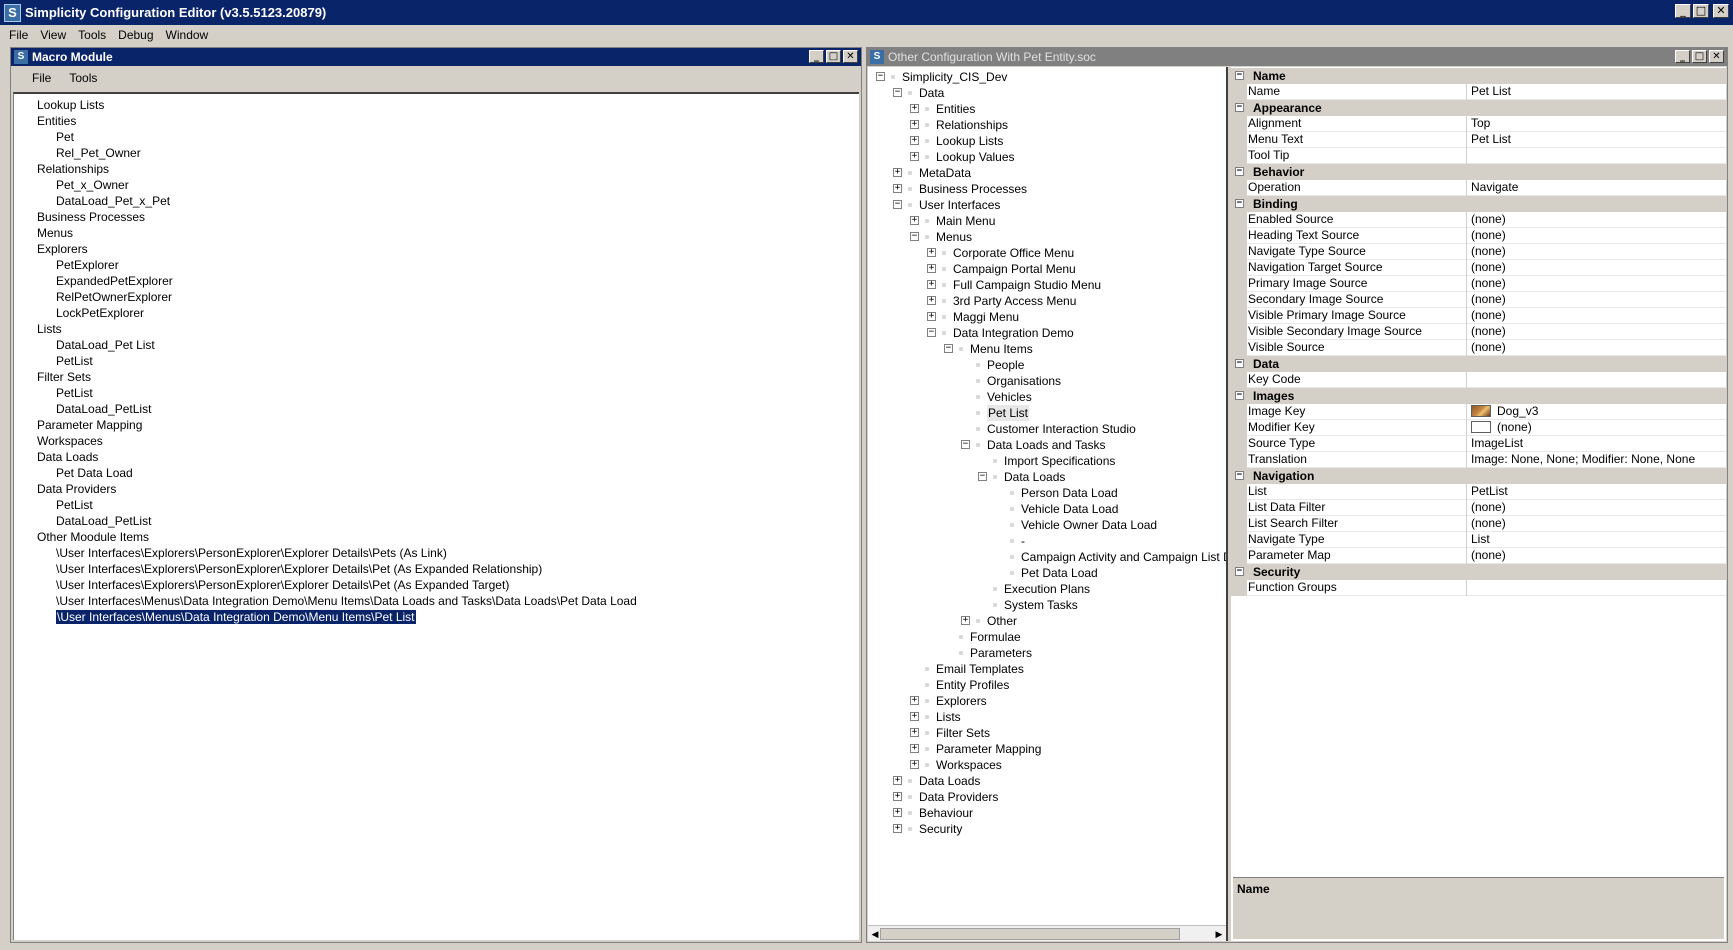  Describe the element at coordinates (1047, 461) in the screenshot. I see `tree-node: Import Specifications` at that location.